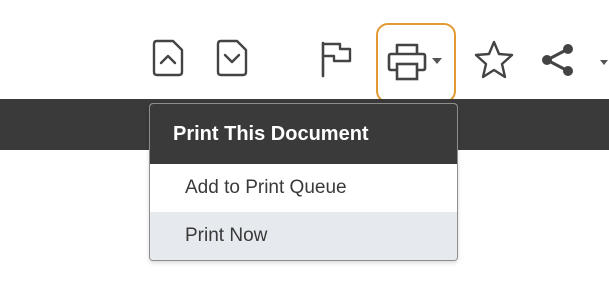 This screenshot has height=307, width=609. I want to click on menu-item-add-to-print-queue: Add to Print Queue, so click(303, 188).